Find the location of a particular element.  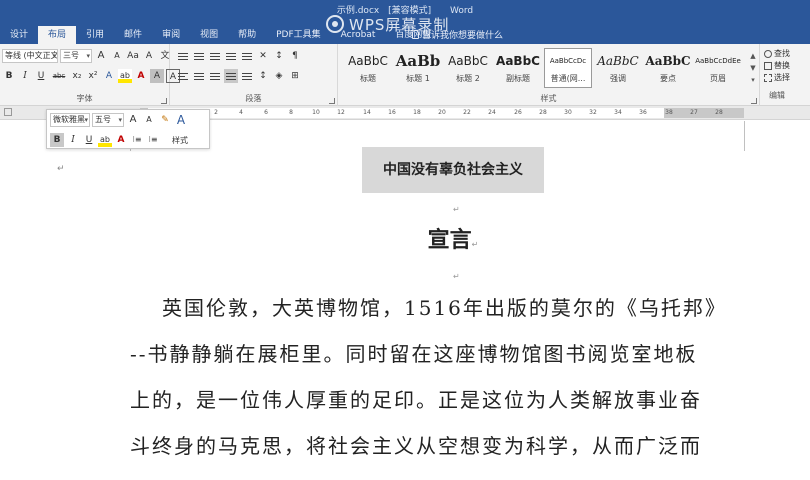

style-heading-1: AaBb 标题 1 is located at coordinates (418, 68).